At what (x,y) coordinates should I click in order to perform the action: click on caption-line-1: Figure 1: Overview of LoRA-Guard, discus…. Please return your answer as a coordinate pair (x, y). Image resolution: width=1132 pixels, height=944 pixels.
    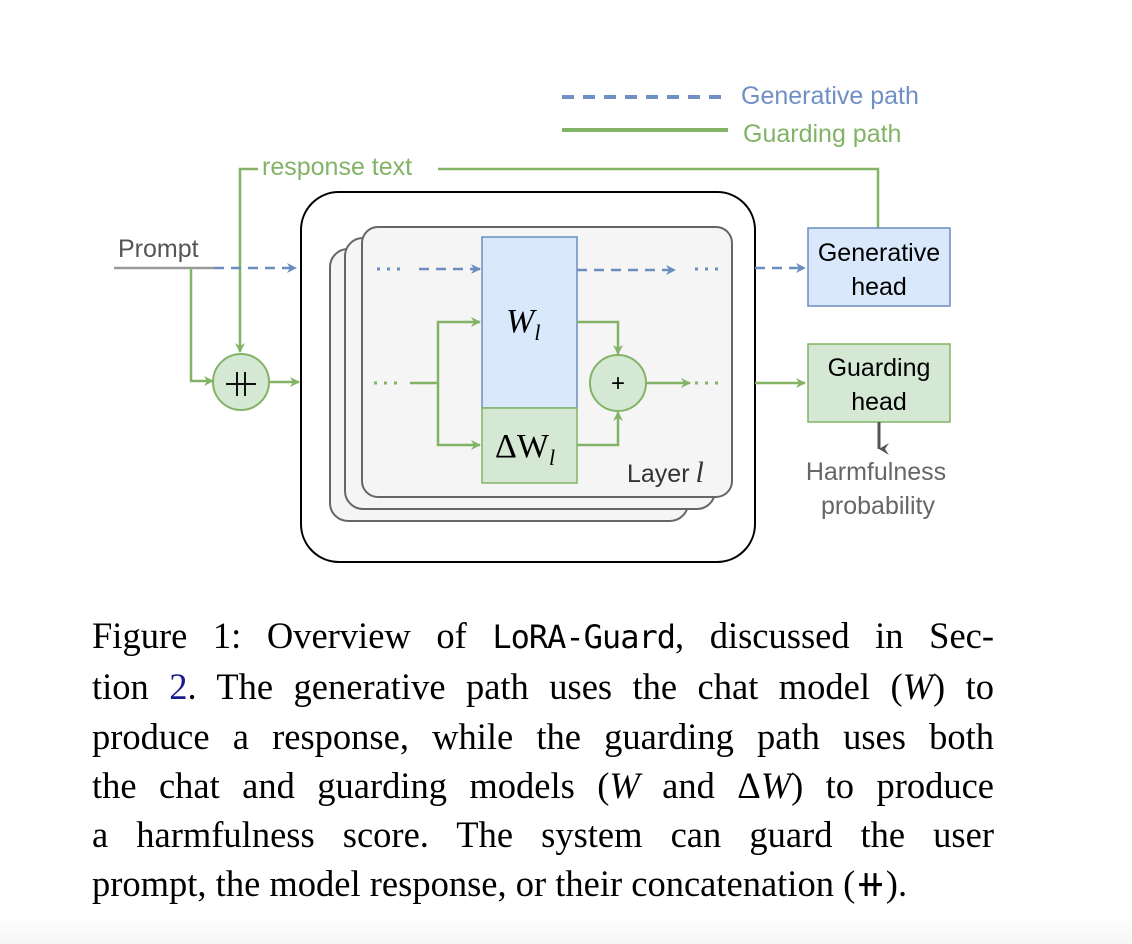
    Looking at the image, I should click on (543, 635).